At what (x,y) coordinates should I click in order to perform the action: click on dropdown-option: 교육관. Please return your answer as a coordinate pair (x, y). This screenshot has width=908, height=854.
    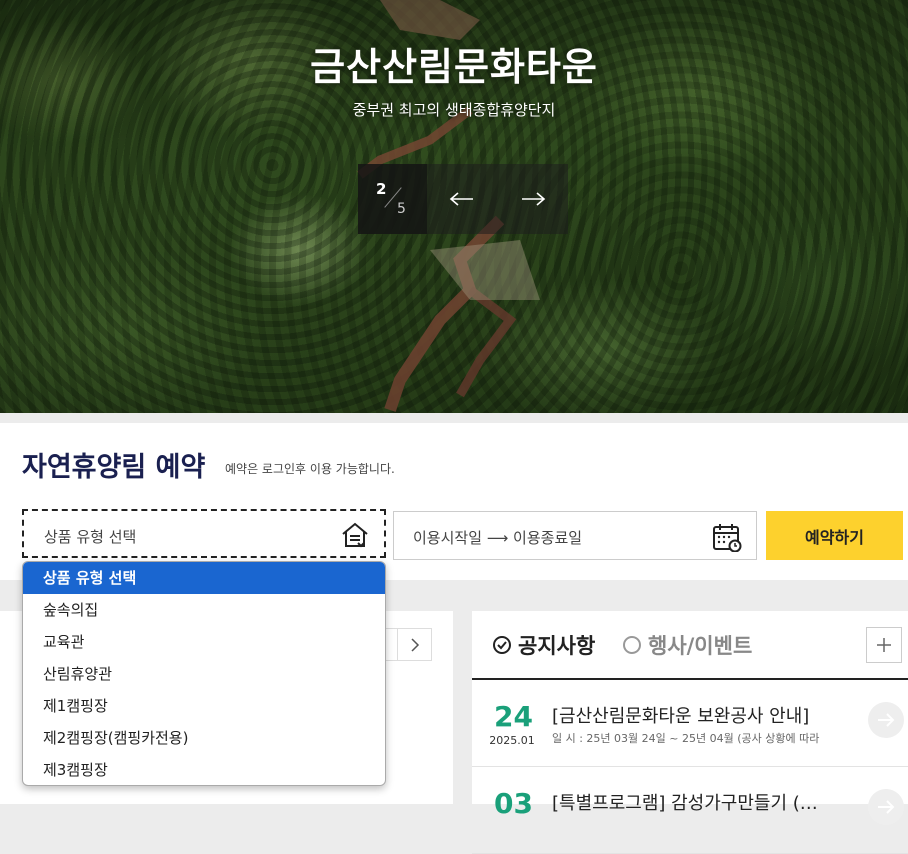
    Looking at the image, I should click on (204, 642).